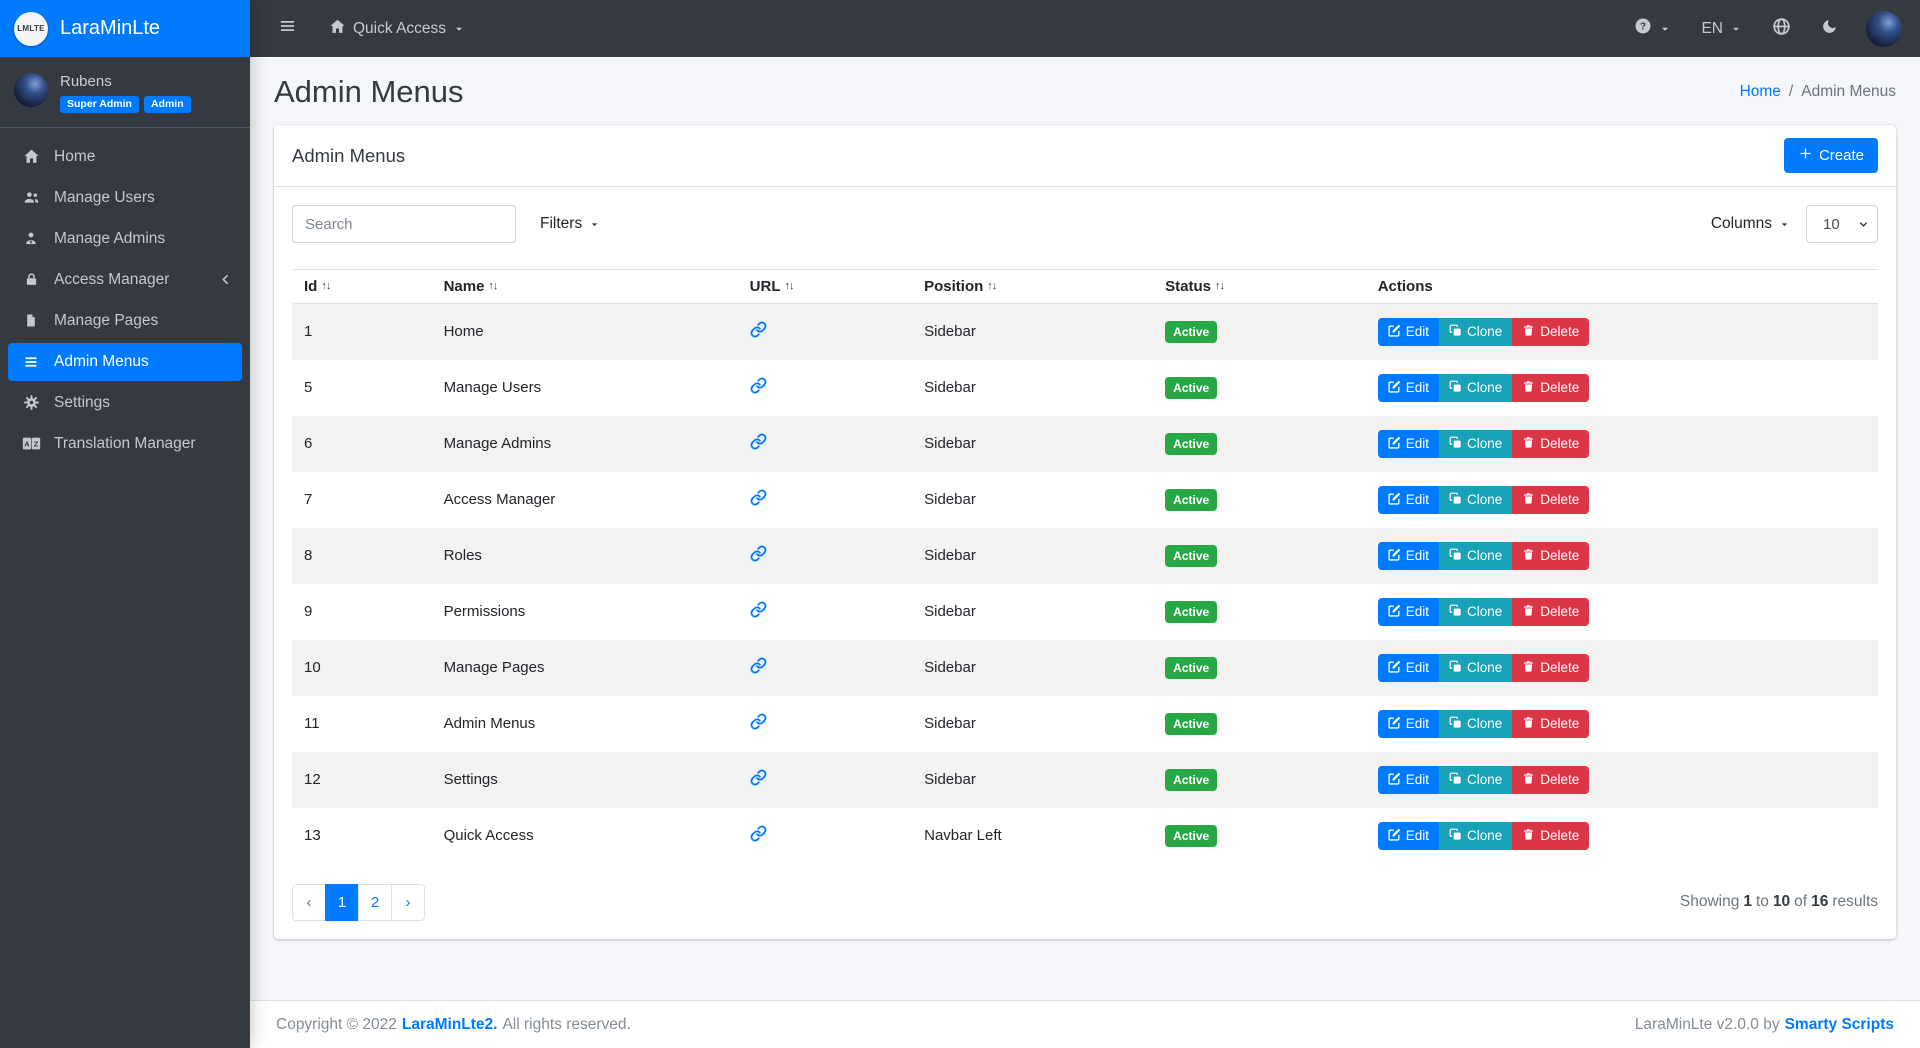 This screenshot has height=1048, width=1920. I want to click on breadcrumb-home-link: Home, so click(1760, 92).